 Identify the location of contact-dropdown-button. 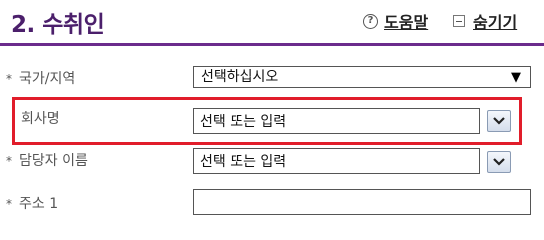
(499, 162).